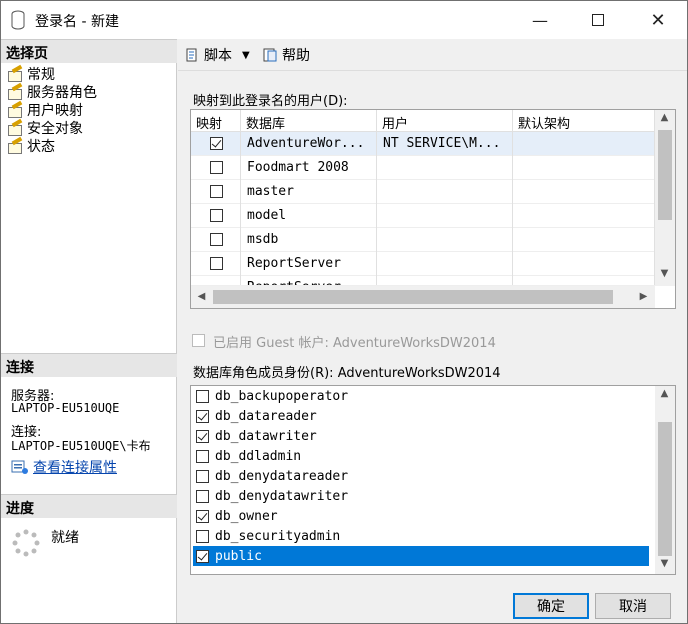 The width and height of the screenshot is (688, 624). I want to click on column-header-database: 数据库, so click(309, 121).